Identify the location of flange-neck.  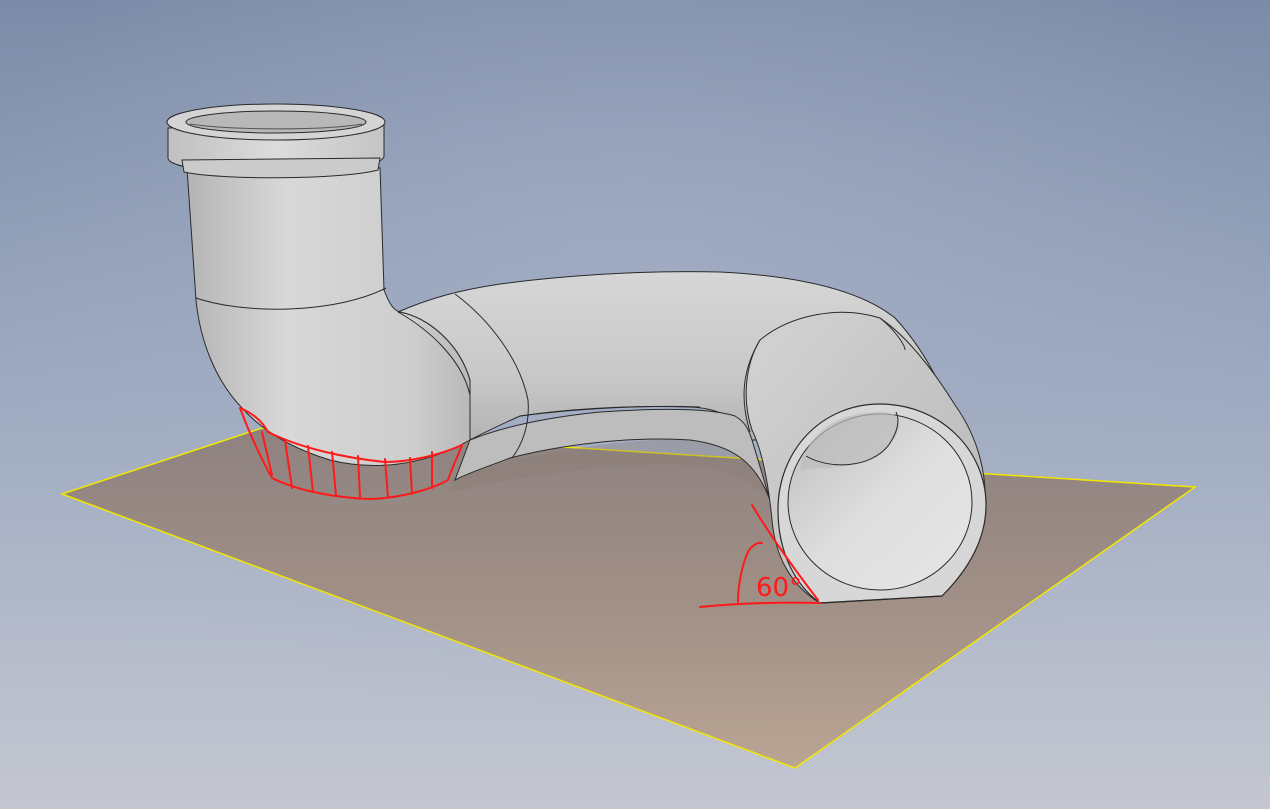
(281, 168).